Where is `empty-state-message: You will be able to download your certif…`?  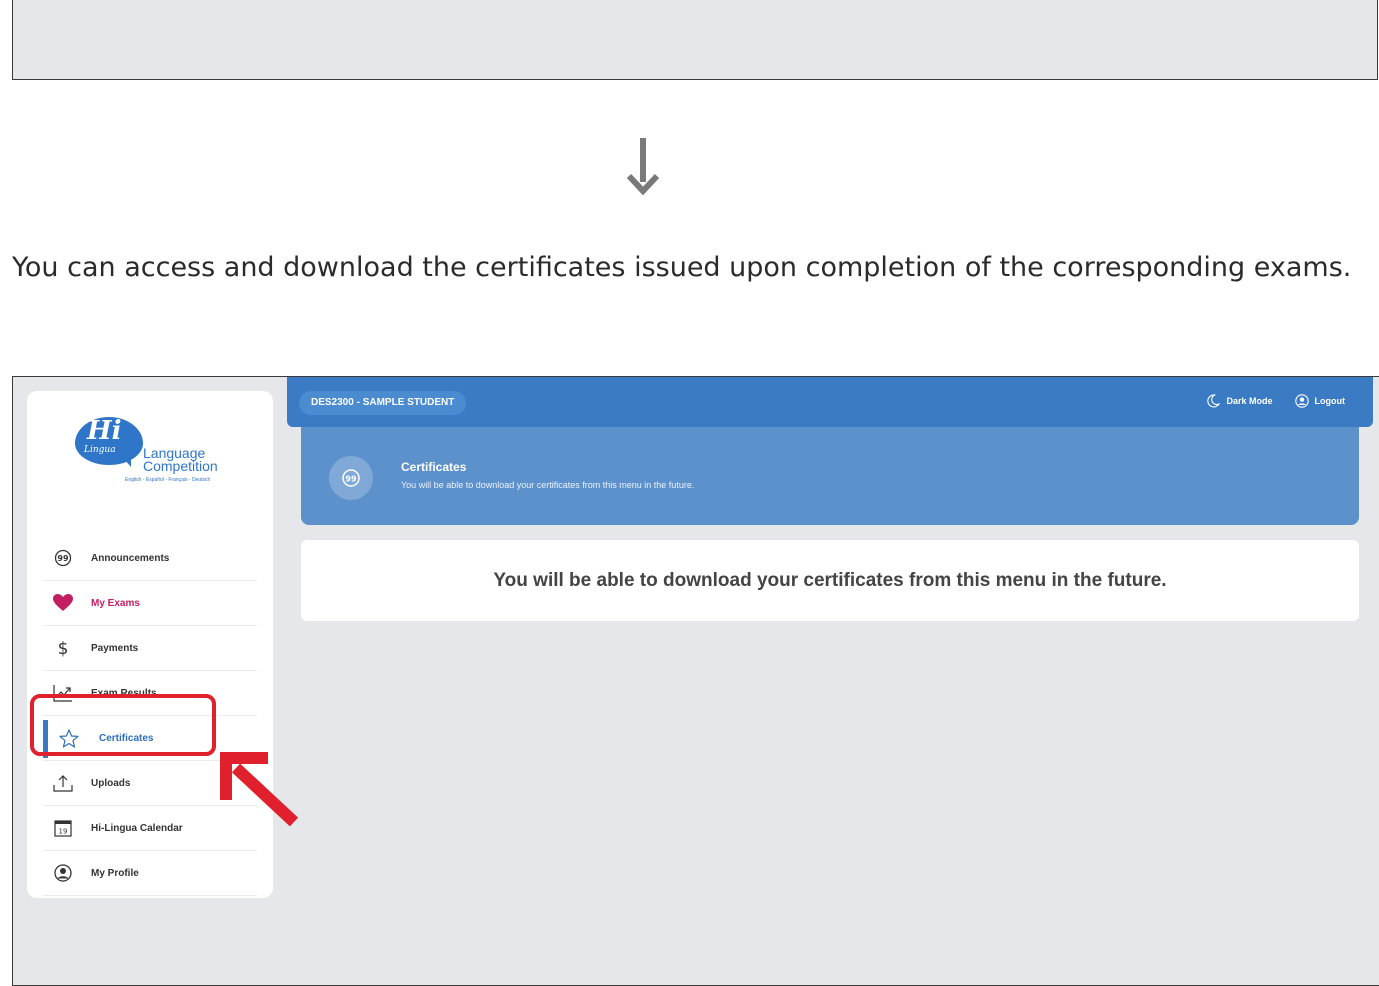
empty-state-message: You will be able to download your certif… is located at coordinates (830, 580).